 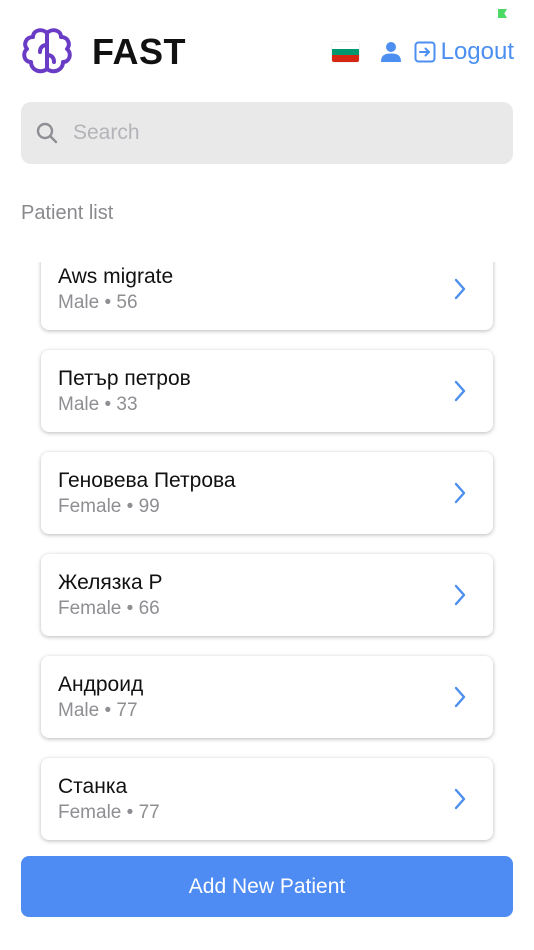 I want to click on patient-card-text: Геновева Петрова Female • 99, so click(x=147, y=493).